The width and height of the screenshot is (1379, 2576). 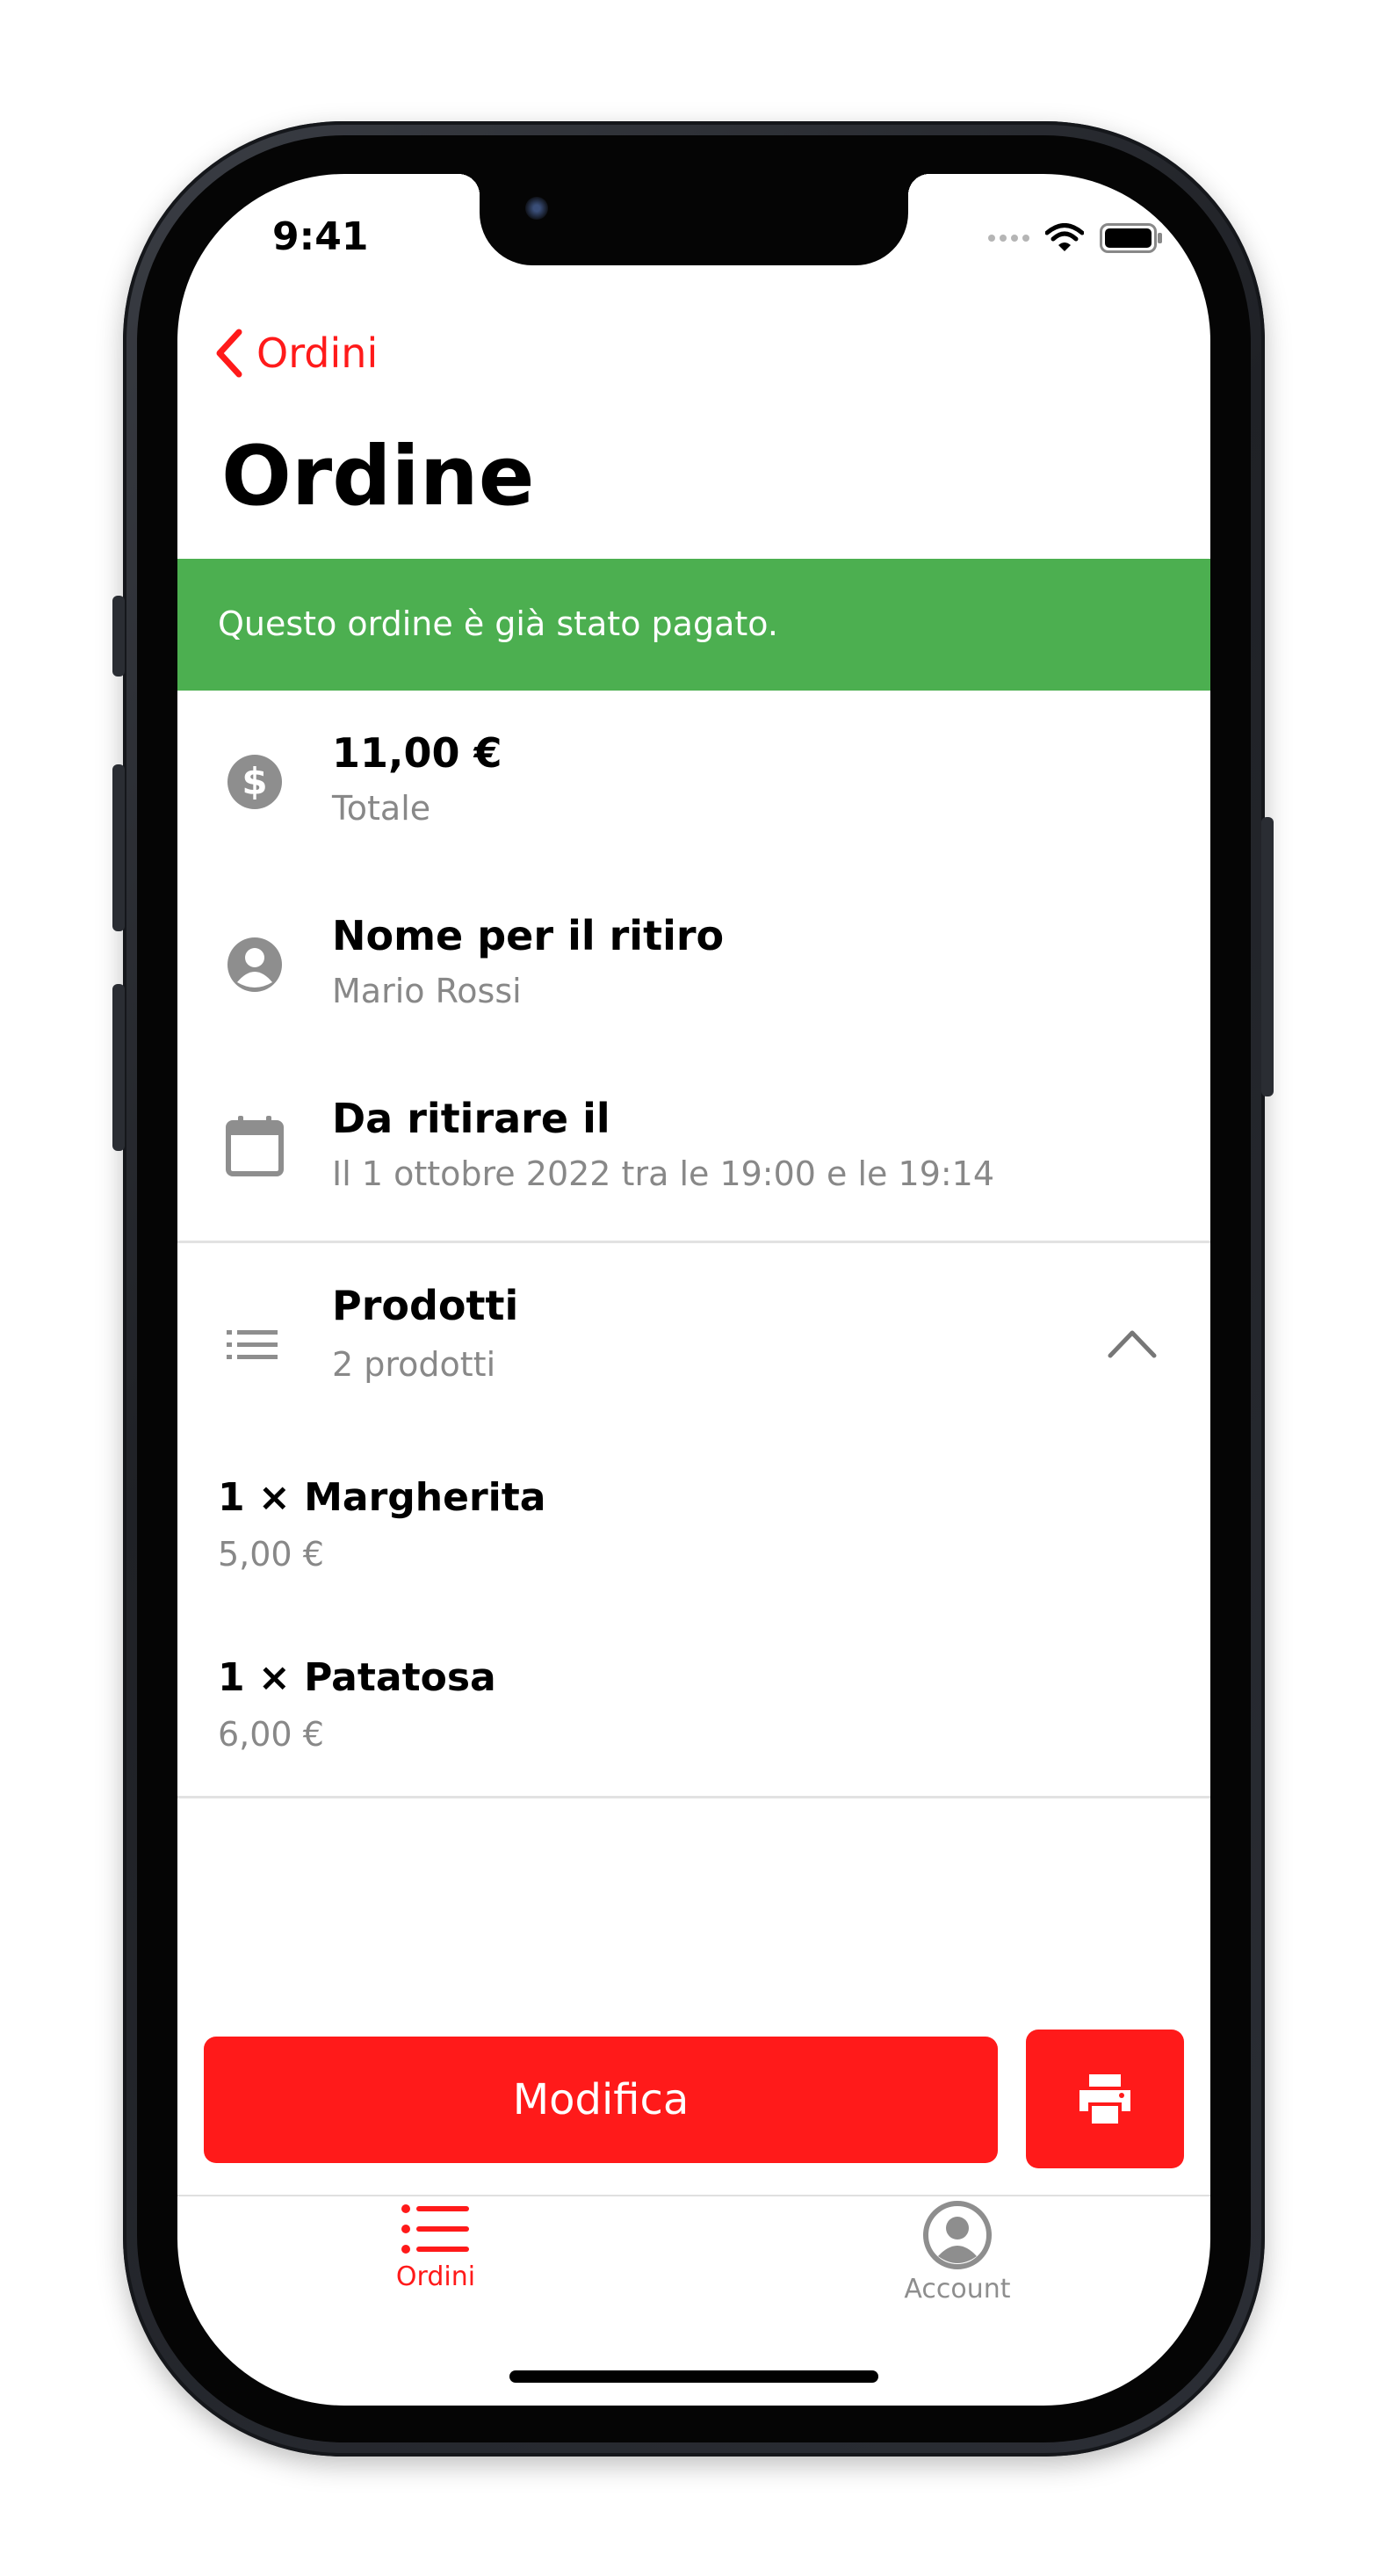 I want to click on person-circle-icon, so click(x=255, y=964).